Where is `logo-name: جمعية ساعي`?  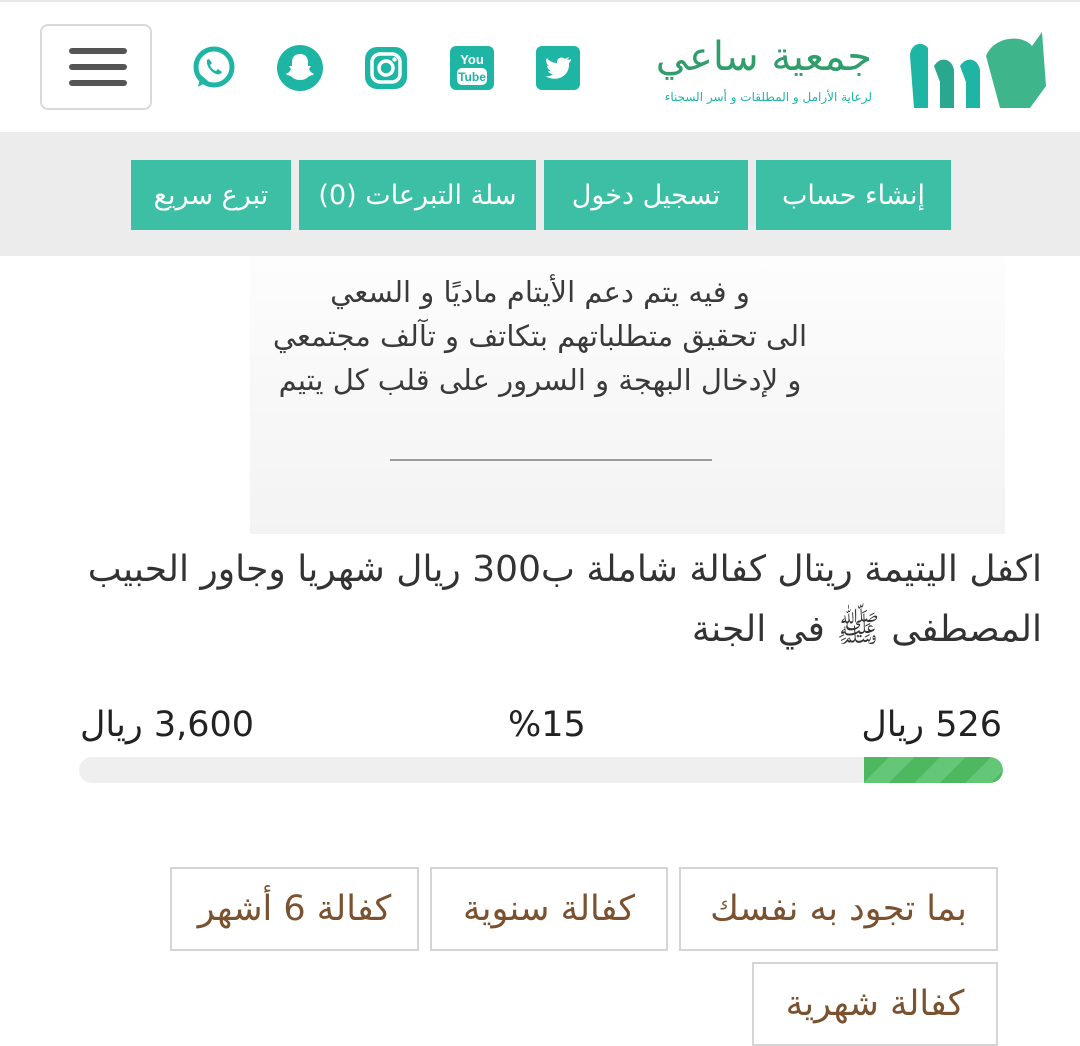
logo-name: جمعية ساعي is located at coordinates (763, 57).